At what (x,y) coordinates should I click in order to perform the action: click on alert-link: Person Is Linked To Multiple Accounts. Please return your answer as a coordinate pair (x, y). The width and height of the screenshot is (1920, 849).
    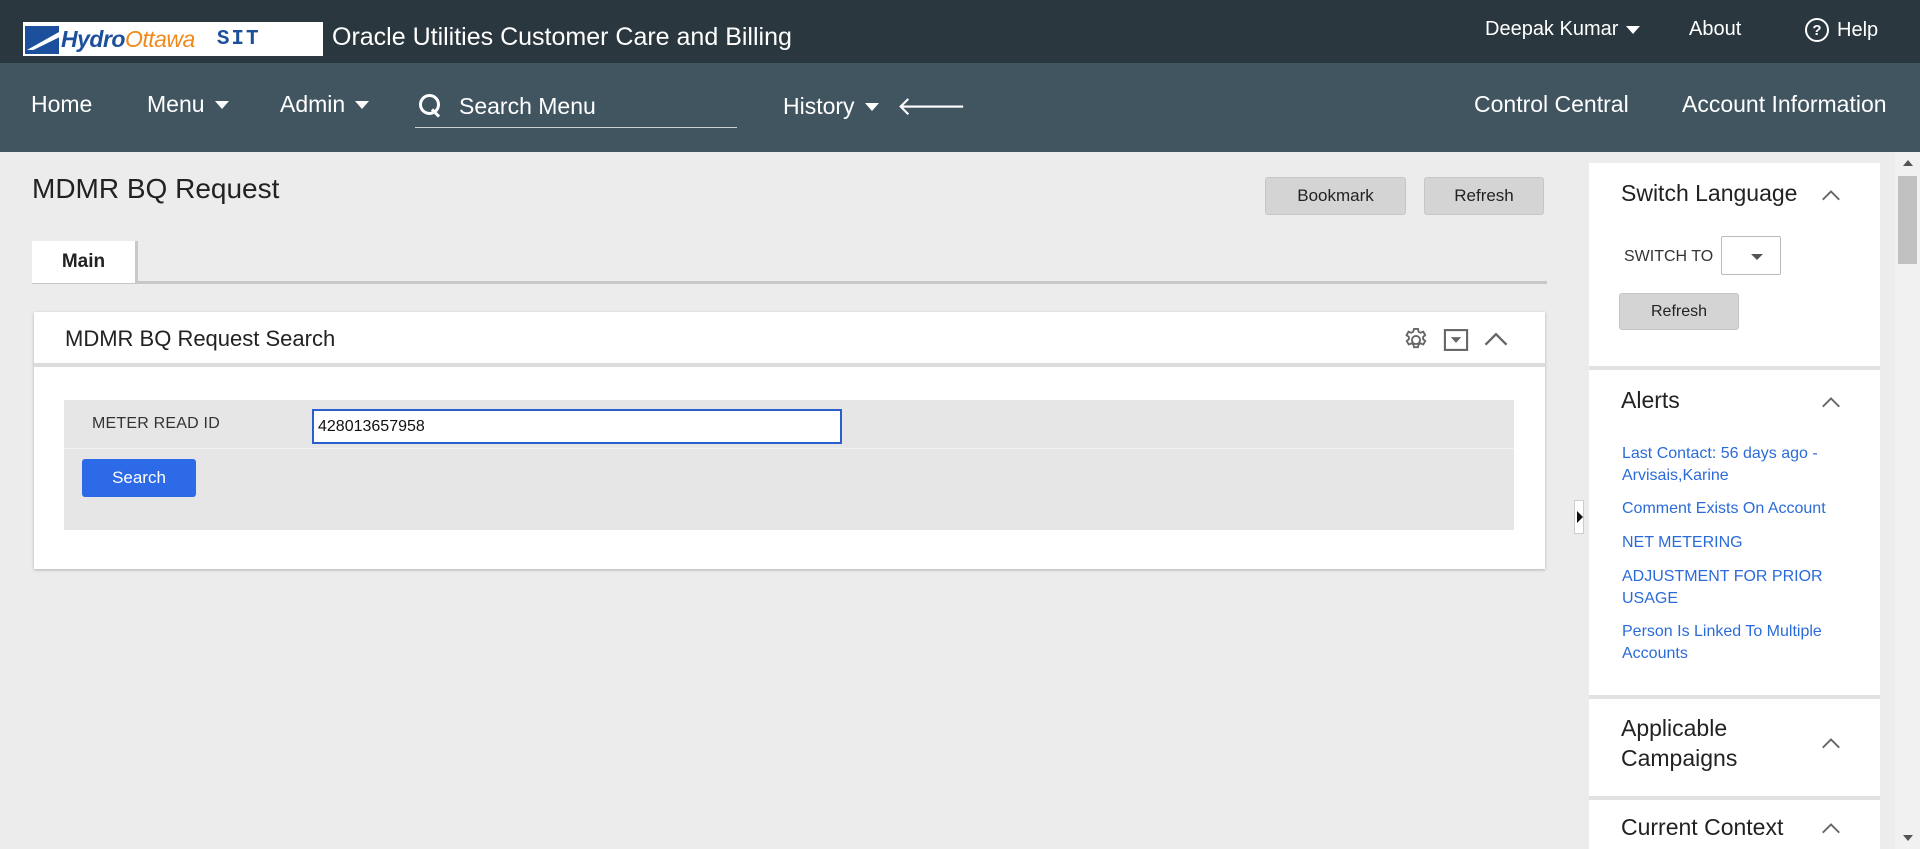
    Looking at the image, I should click on (1742, 643).